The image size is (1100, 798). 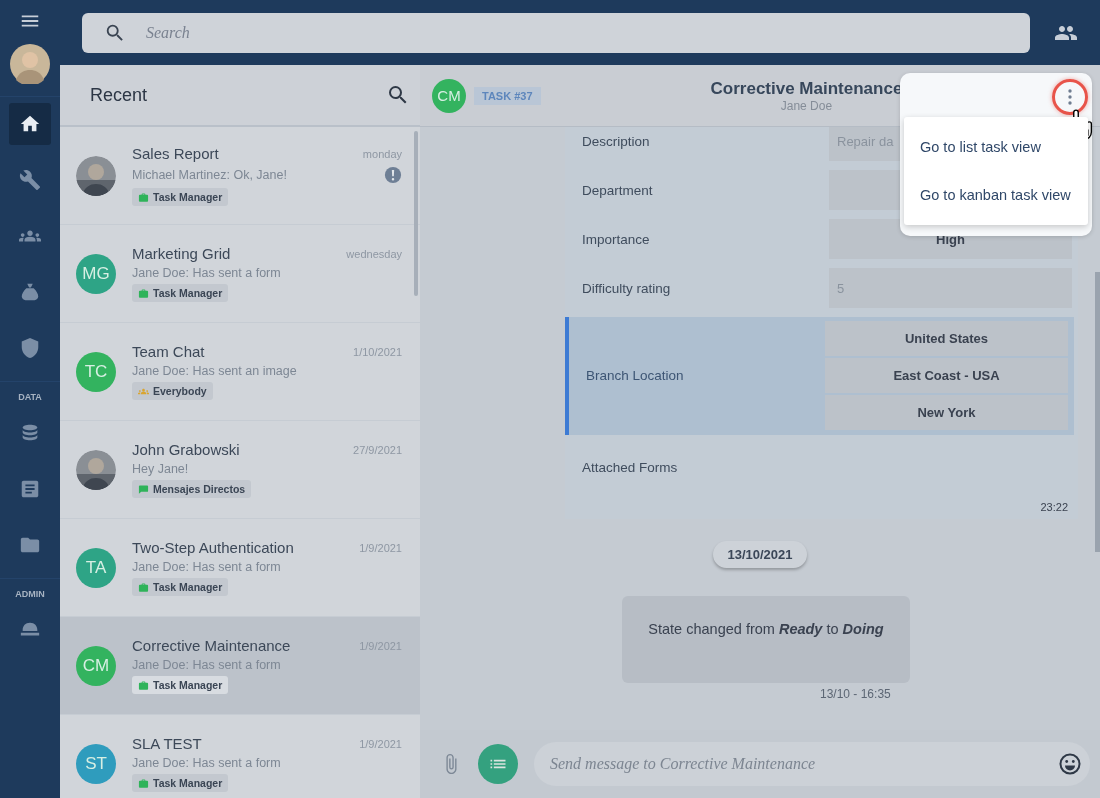 What do you see at coordinates (627, 288) in the screenshot?
I see `field-label: Difficulty rating` at bounding box center [627, 288].